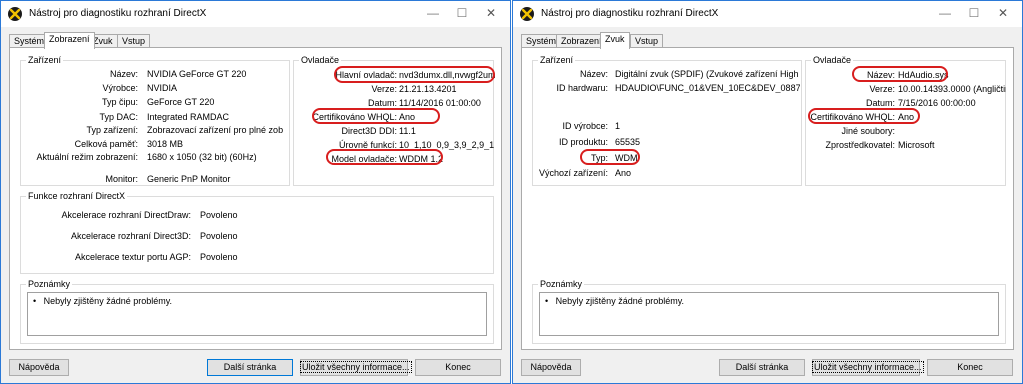 Image resolution: width=1023 pixels, height=384 pixels. Describe the element at coordinates (615, 40) in the screenshot. I see `tab-sound: Zvuk` at that location.